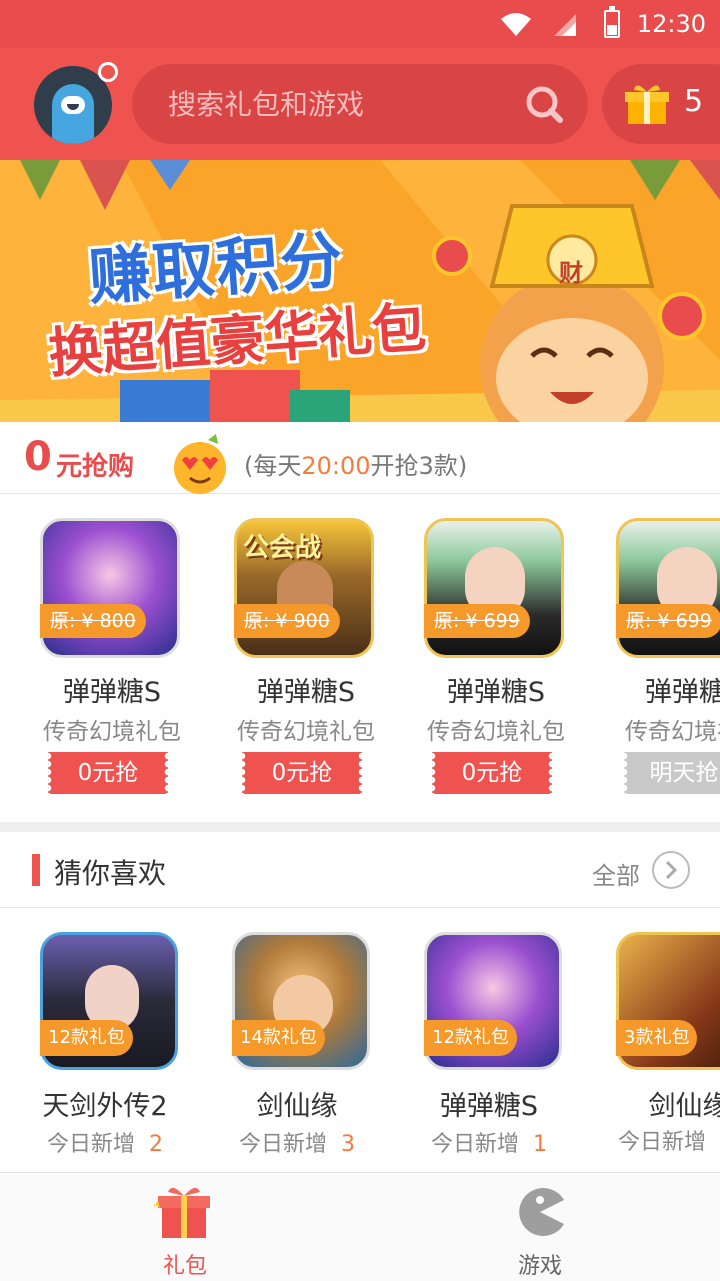 This screenshot has height=1281, width=720. I want to click on notification-dot, so click(108, 72).